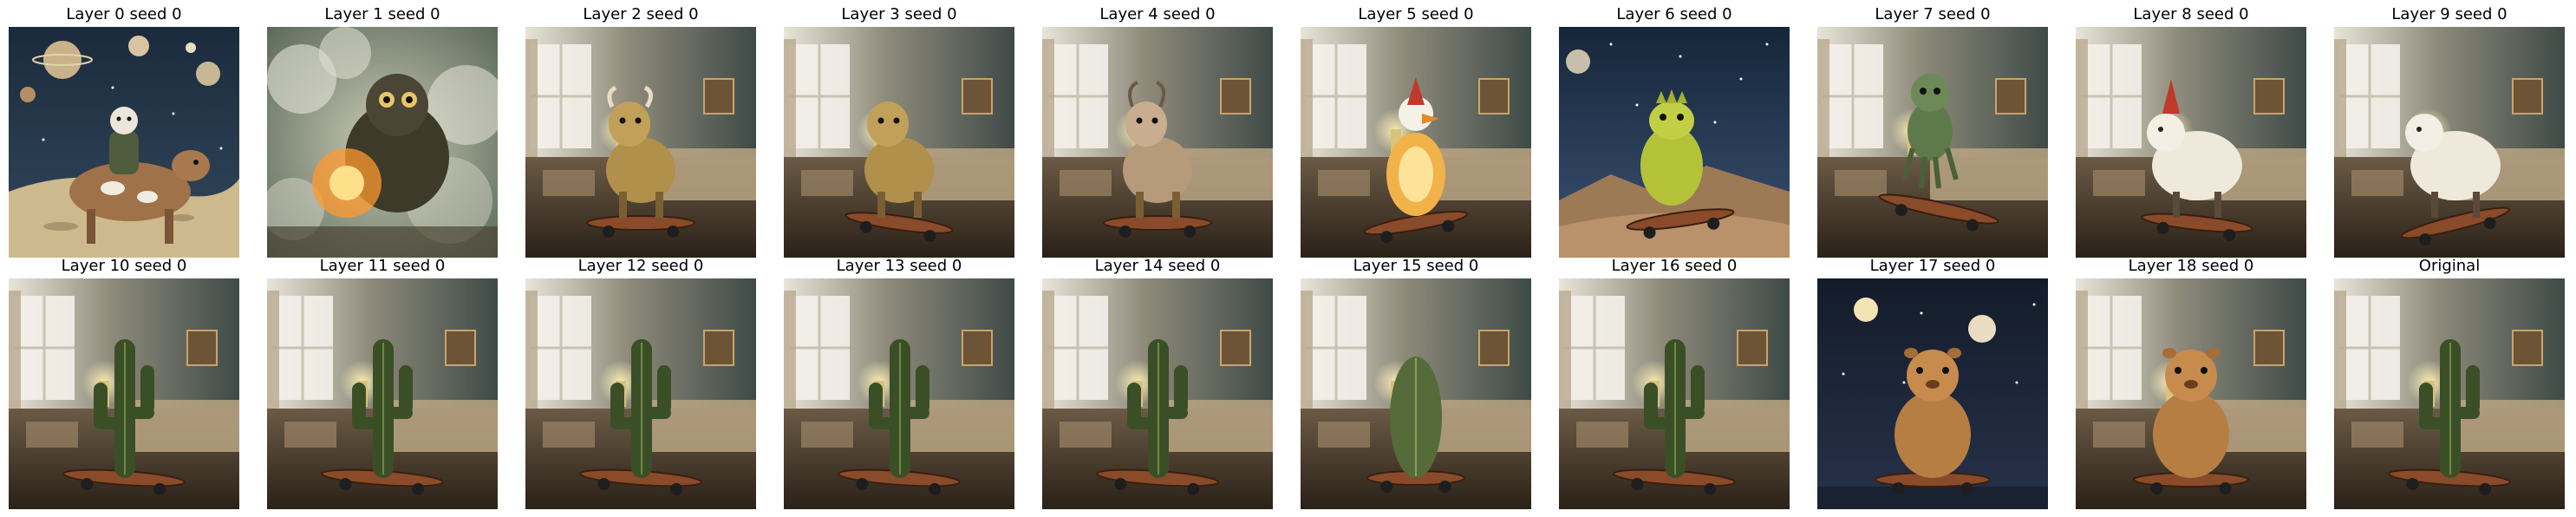 Image resolution: width=2576 pixels, height=517 pixels. I want to click on image-panel: Layer 0 seed 0, so click(124, 130).